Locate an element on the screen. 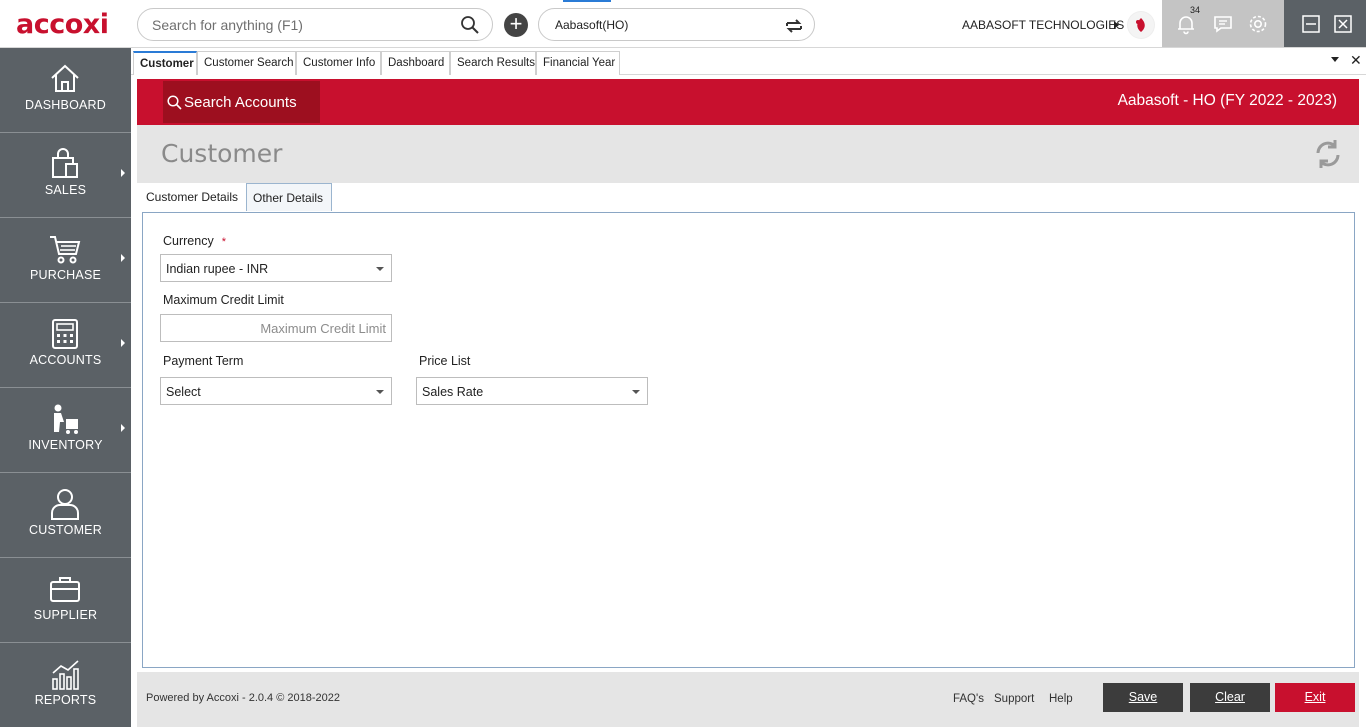 Image resolution: width=1366 pixels, height=728 pixels. price-list-label: Price List is located at coordinates (445, 361).